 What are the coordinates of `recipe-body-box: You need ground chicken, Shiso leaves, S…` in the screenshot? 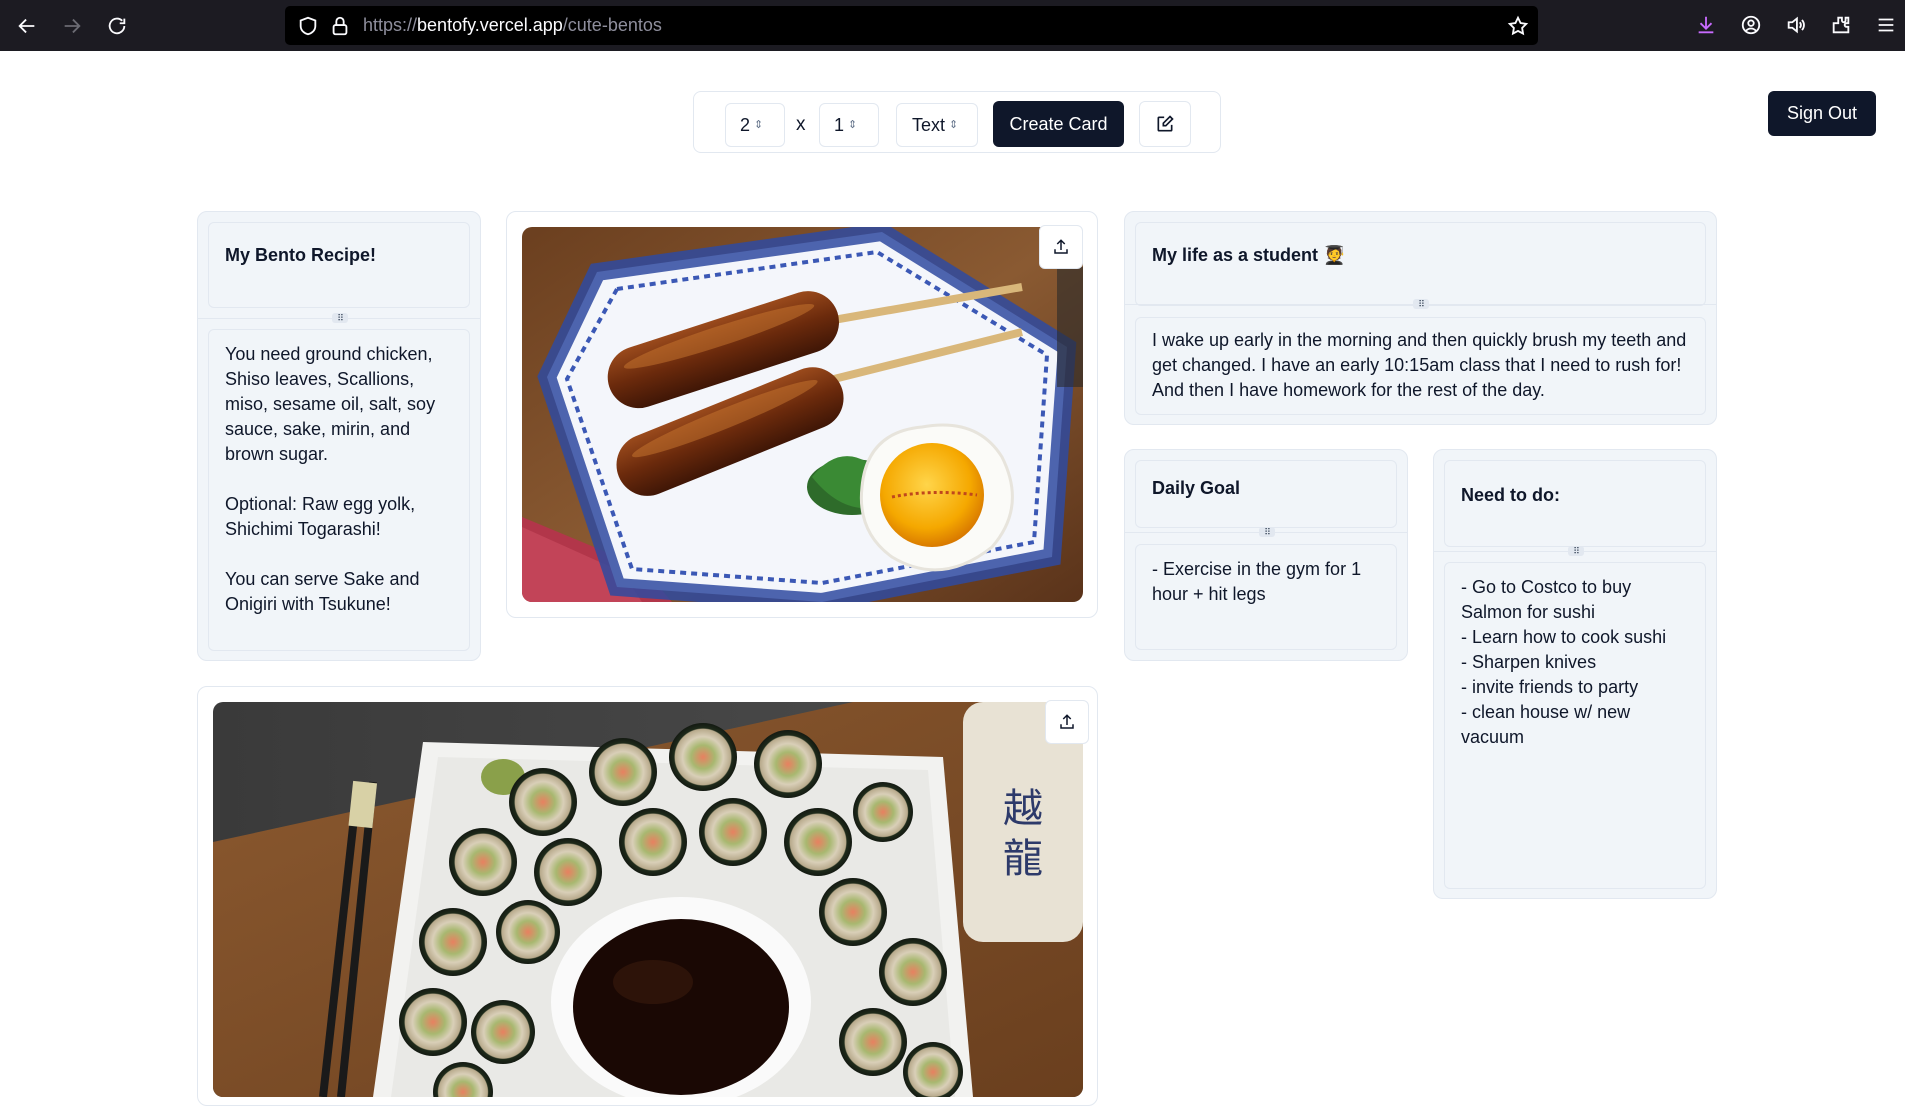 It's located at (339, 490).